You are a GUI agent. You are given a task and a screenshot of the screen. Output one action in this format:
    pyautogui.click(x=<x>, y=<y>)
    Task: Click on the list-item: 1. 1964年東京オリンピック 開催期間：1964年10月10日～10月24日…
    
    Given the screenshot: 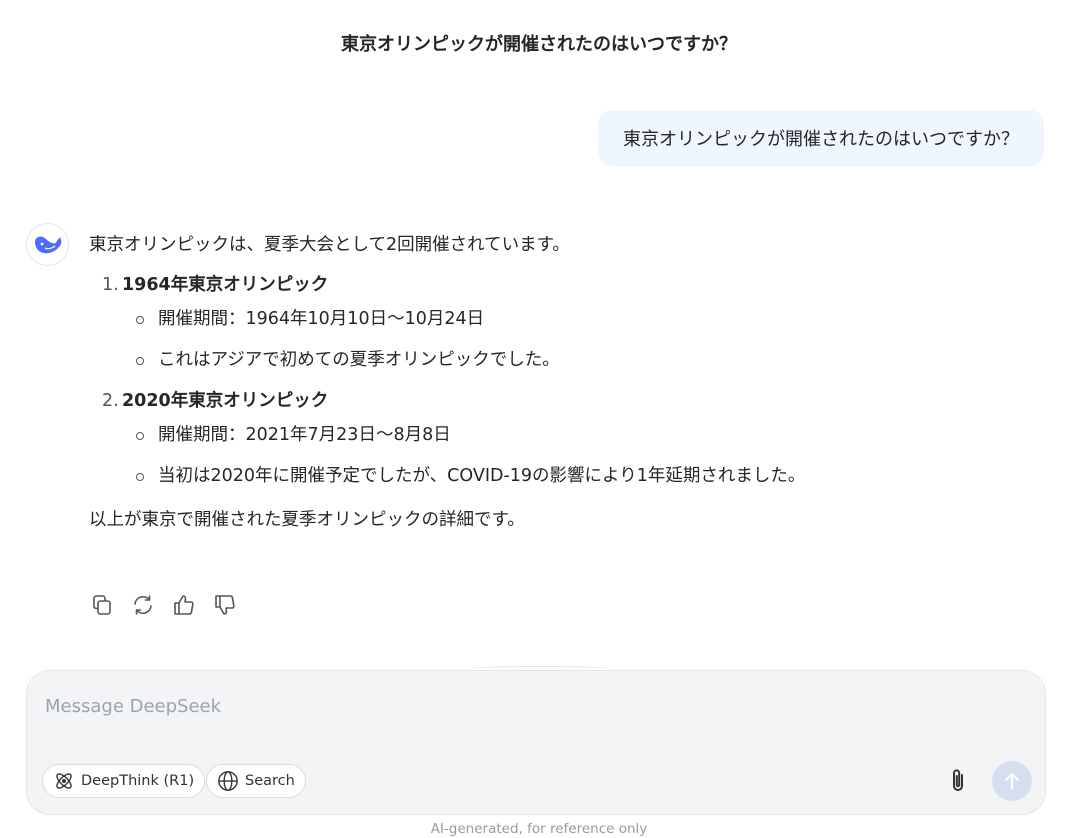 What is the action you would take?
    pyautogui.click(x=564, y=322)
    